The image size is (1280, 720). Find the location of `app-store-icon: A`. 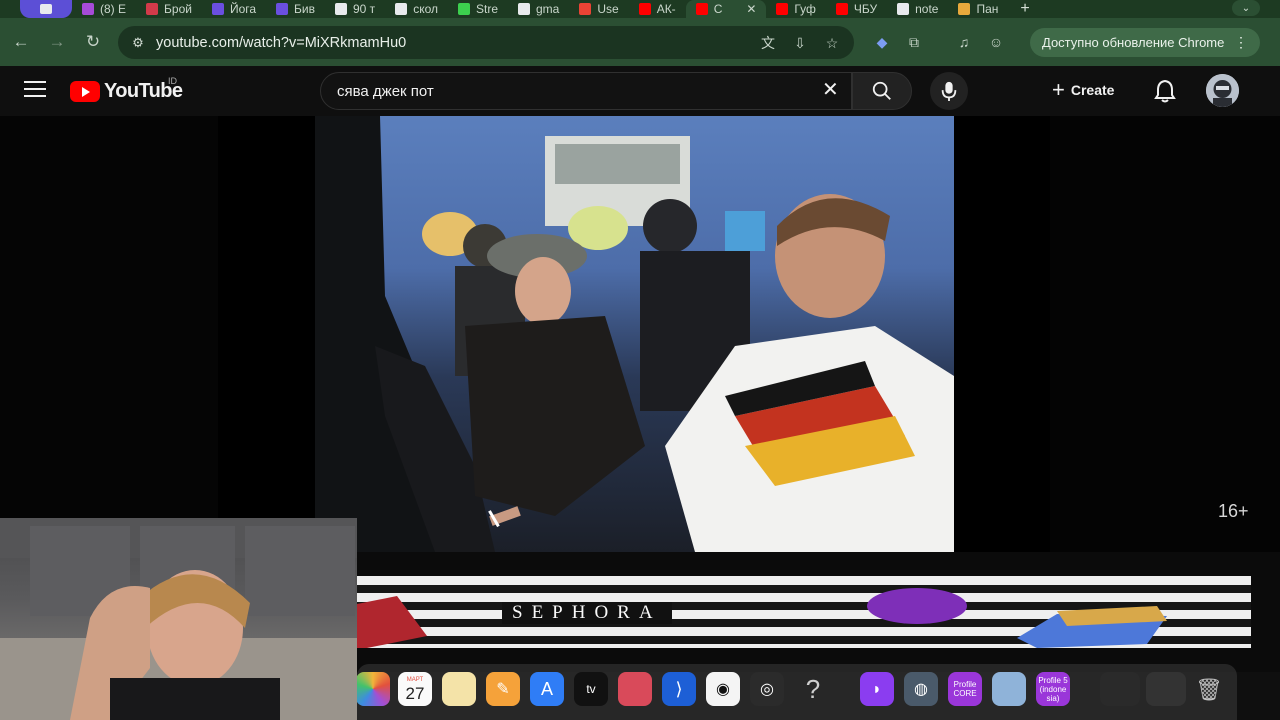

app-store-icon: A is located at coordinates (547, 689).